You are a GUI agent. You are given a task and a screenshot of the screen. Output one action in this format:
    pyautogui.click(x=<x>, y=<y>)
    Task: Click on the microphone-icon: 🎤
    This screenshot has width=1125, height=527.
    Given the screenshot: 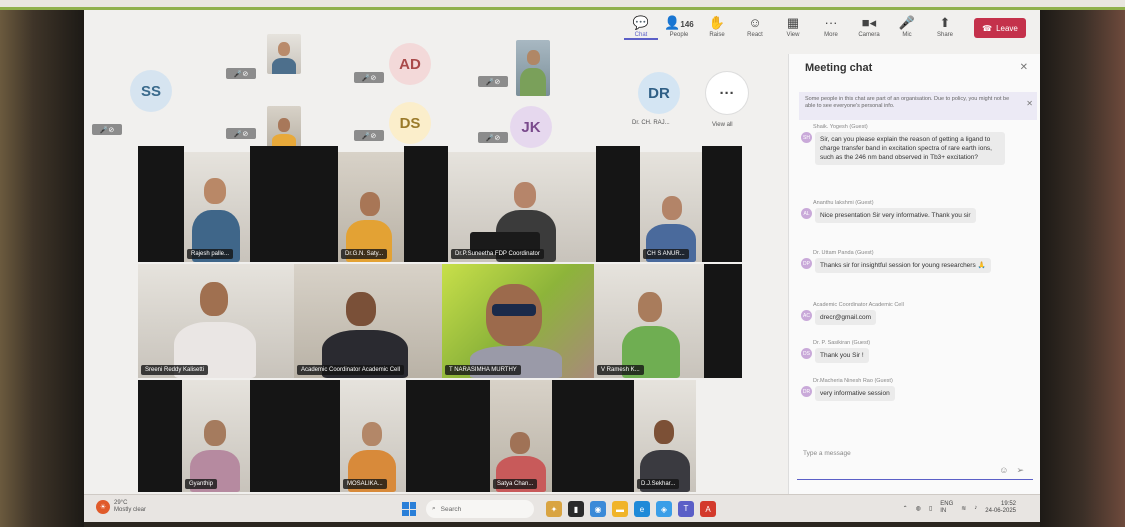 What is the action you would take?
    pyautogui.click(x=907, y=22)
    